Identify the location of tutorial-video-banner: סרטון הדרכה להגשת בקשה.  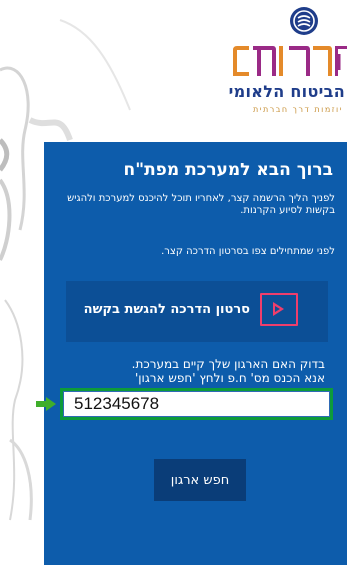
(197, 311).